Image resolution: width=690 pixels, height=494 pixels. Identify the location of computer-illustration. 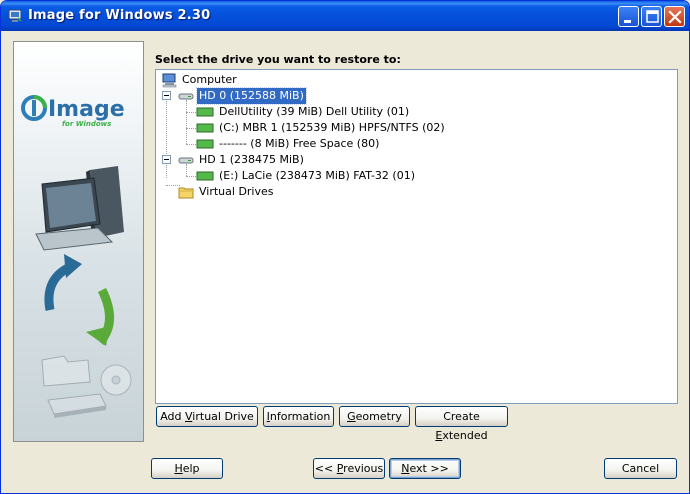
(79, 208).